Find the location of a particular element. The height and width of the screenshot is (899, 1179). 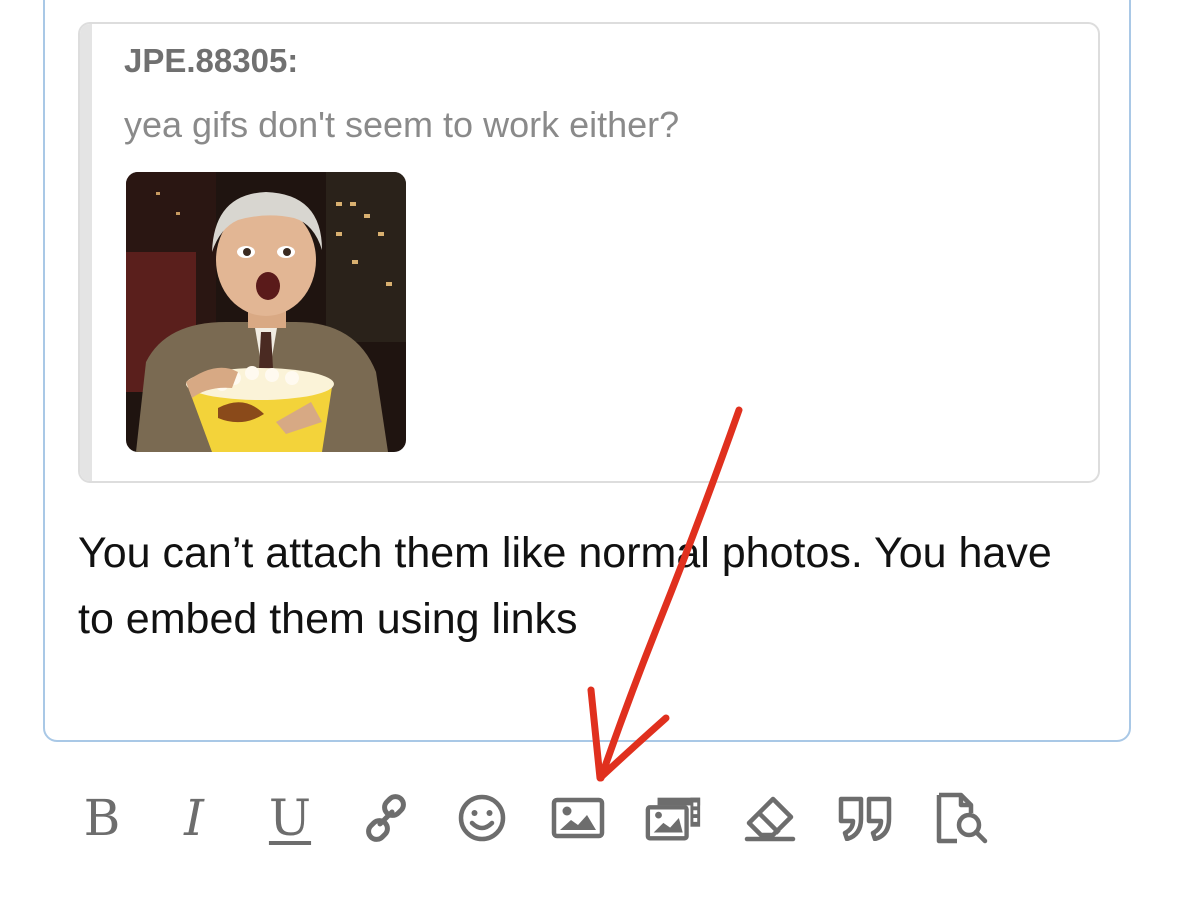

italic-button: I is located at coordinates (194, 818).